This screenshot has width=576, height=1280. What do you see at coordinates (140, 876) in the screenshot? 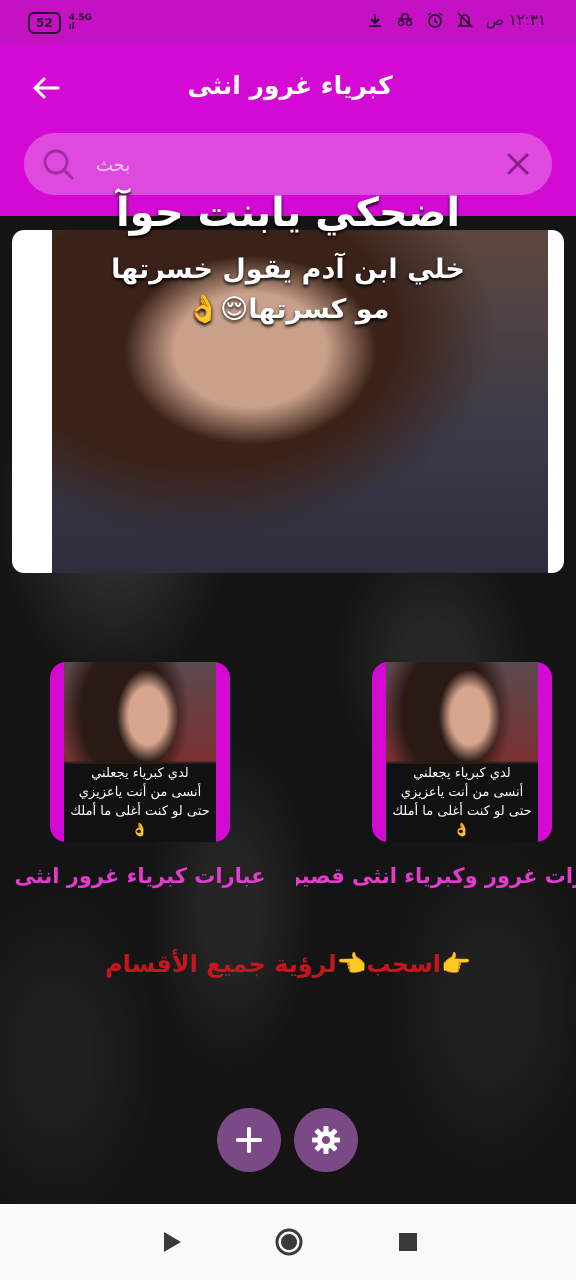
I see `category-label-1: عبارات كبرياء غرور انثى` at bounding box center [140, 876].